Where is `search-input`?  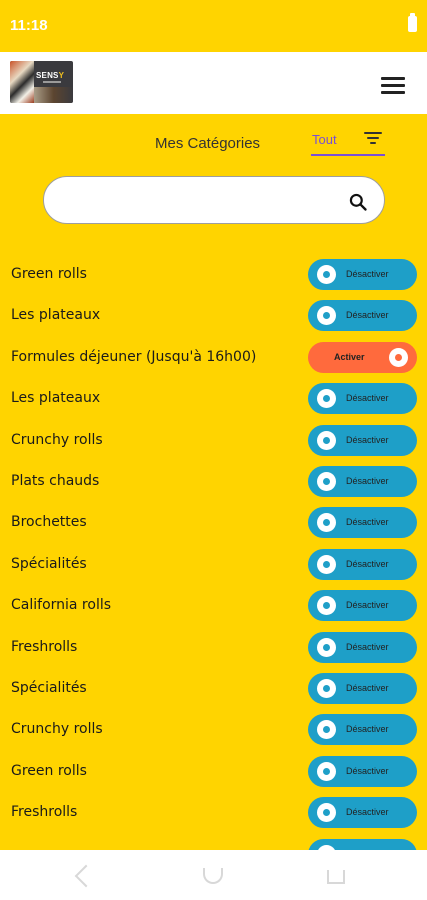 search-input is located at coordinates (195, 201).